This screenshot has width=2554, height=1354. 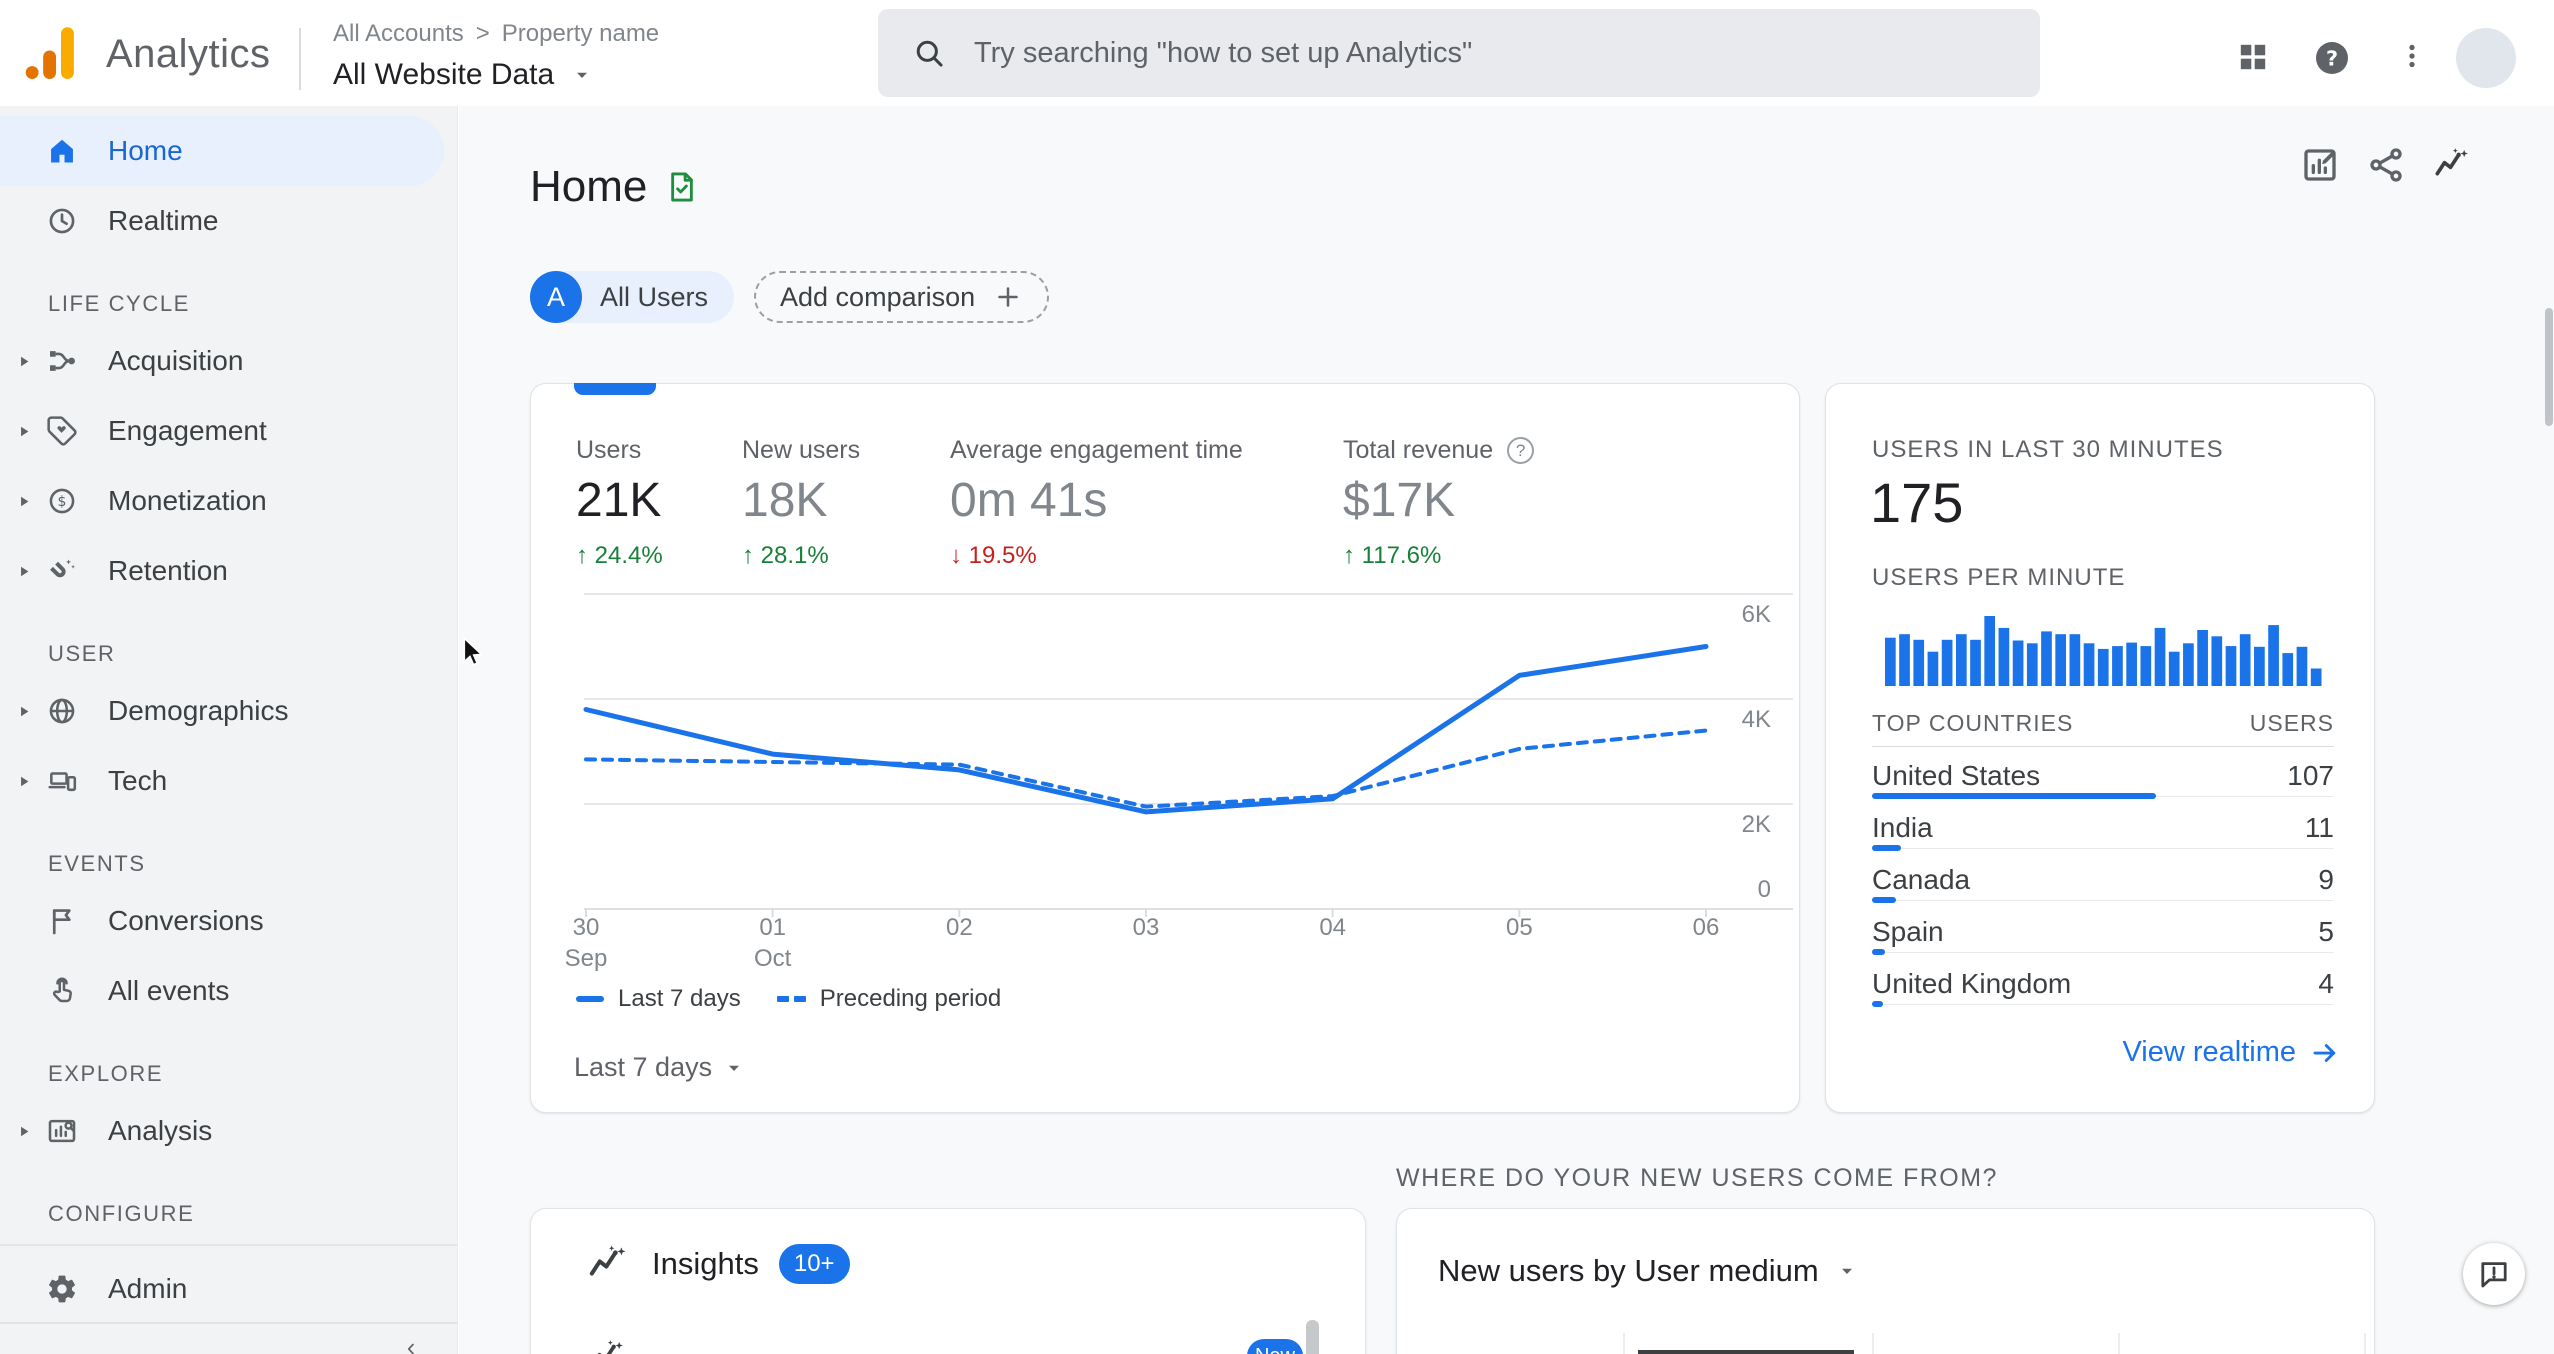 What do you see at coordinates (1972, 983) in the screenshot?
I see `country-name: United Kingdom` at bounding box center [1972, 983].